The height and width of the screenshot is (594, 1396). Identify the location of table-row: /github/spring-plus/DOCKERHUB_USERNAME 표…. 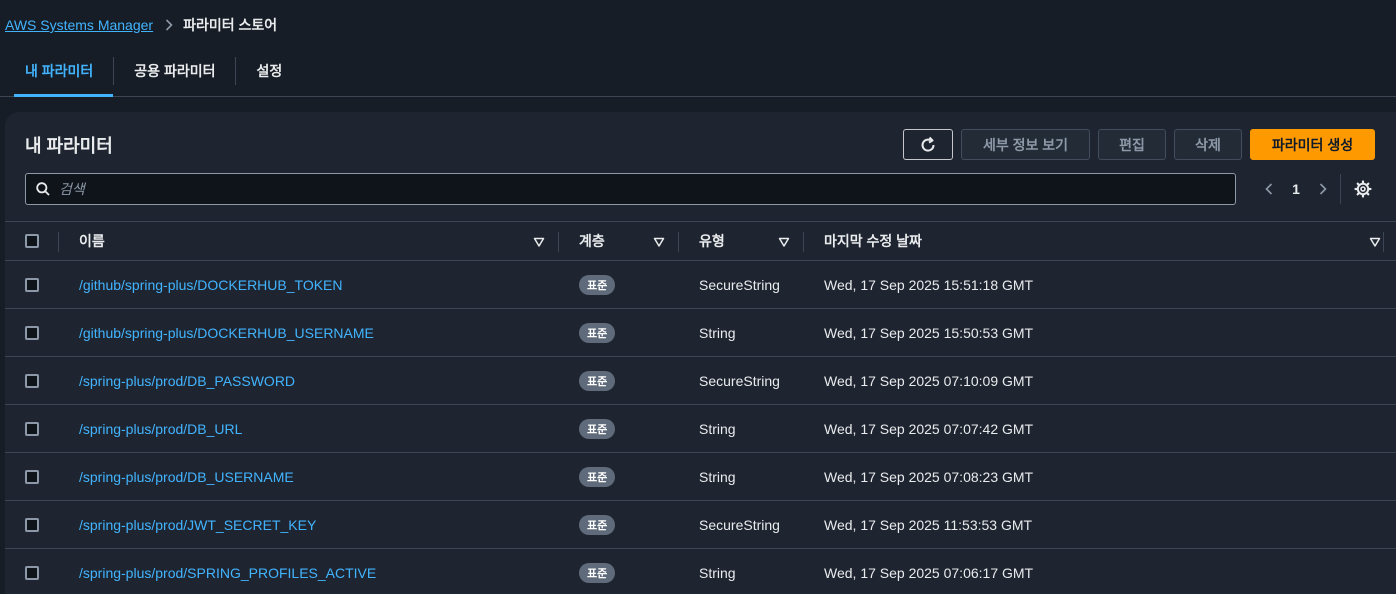
(700, 333).